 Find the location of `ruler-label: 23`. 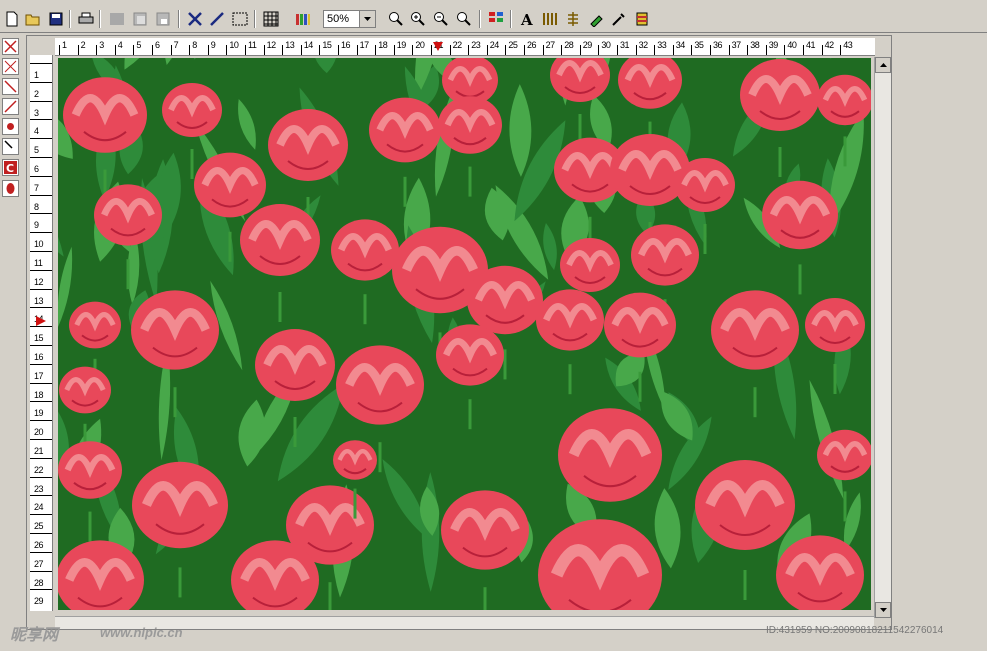

ruler-label: 23 is located at coordinates (39, 488).